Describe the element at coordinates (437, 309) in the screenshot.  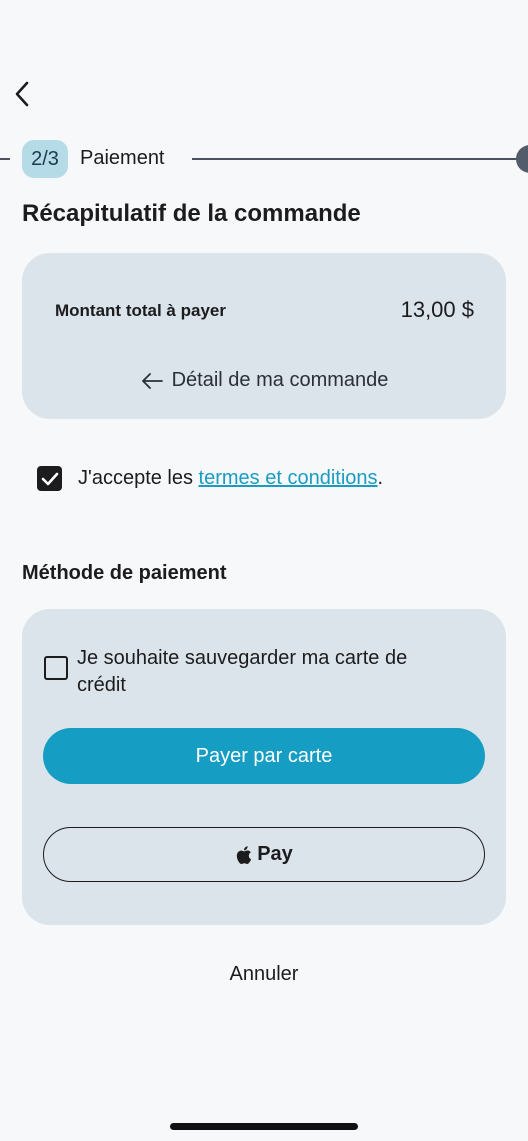
I see `total-amount-value: 13,00 $` at that location.